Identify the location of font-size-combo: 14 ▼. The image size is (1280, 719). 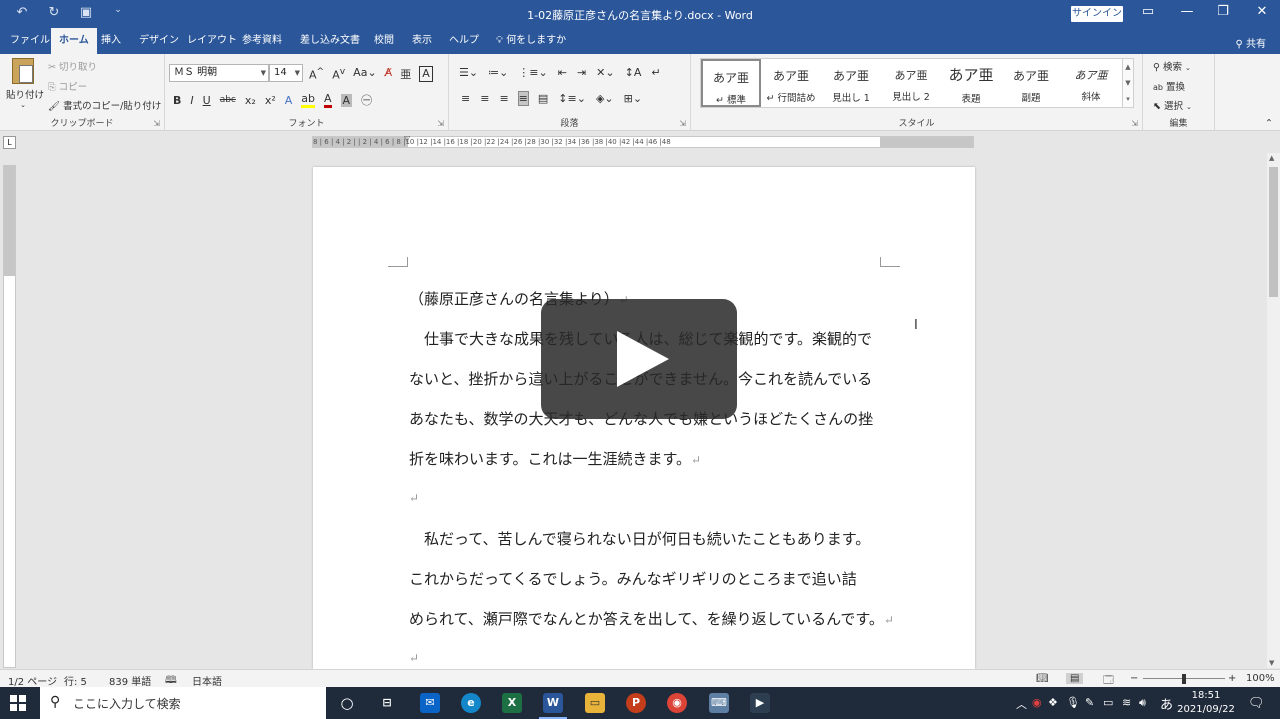
(286, 73).